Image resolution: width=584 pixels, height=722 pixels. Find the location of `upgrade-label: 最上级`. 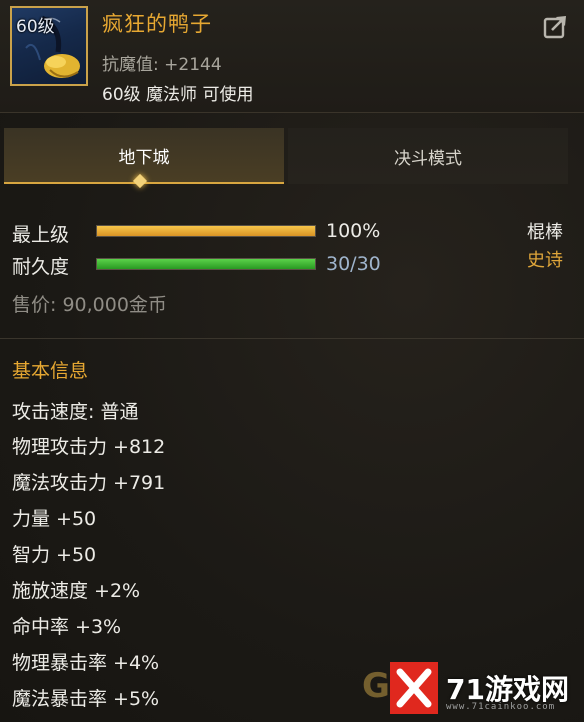

upgrade-label: 最上级 is located at coordinates (41, 235).